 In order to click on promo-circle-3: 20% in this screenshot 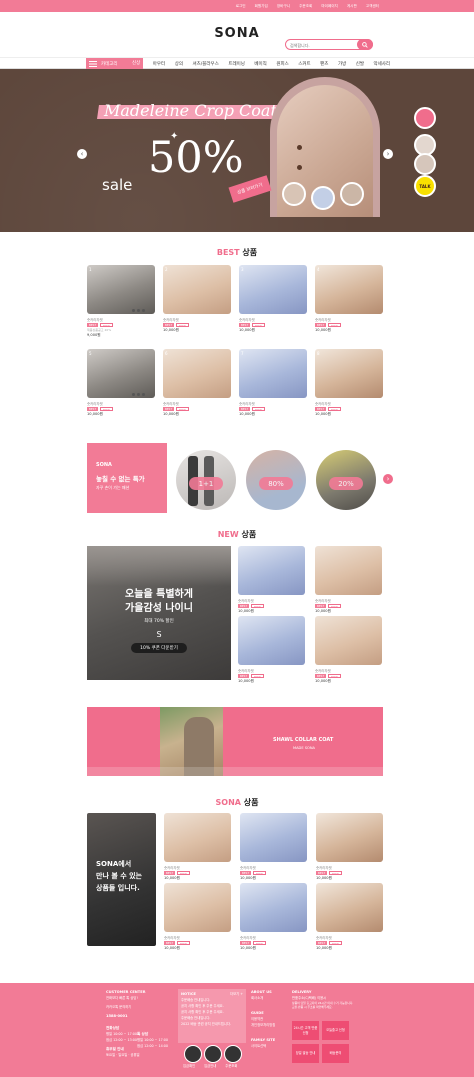, I will do `click(346, 480)`.